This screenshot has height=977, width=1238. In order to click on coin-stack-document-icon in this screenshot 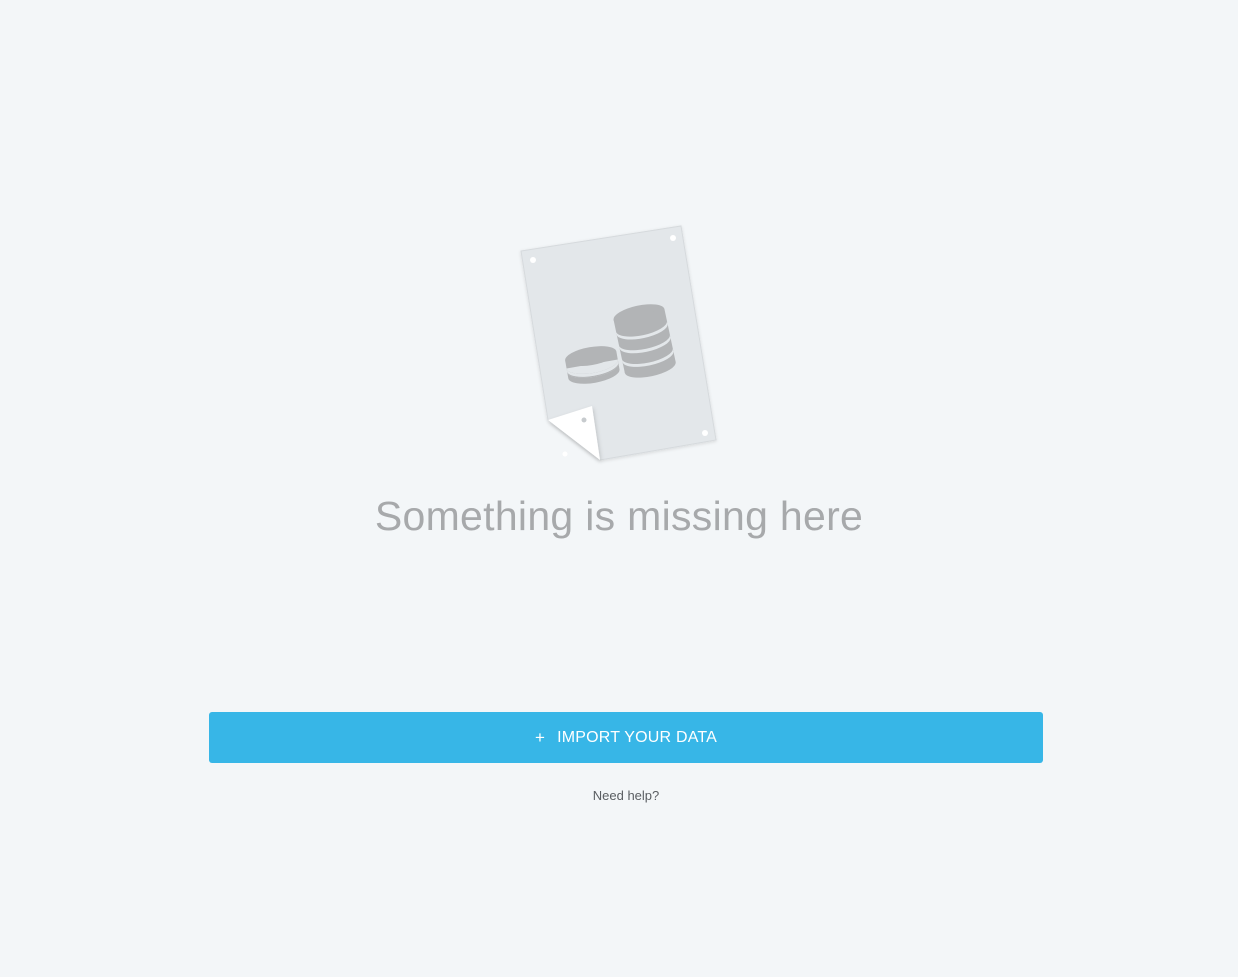, I will do `click(618, 343)`.